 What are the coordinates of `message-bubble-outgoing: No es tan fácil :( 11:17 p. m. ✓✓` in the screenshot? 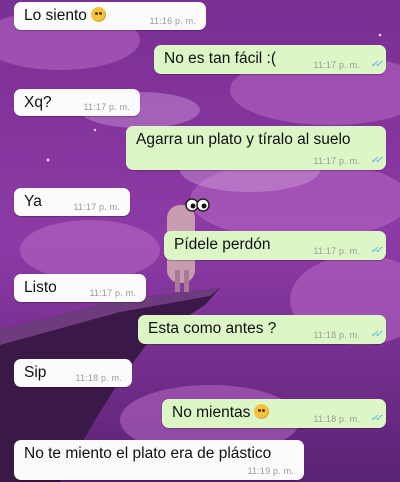 It's located at (270, 59).